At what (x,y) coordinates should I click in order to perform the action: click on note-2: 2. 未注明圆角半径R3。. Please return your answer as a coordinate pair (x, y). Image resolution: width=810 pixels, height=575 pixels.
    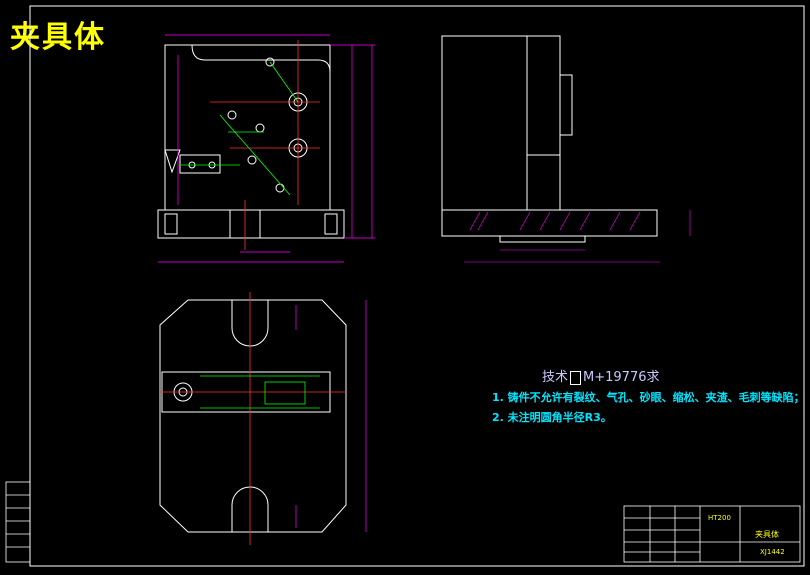
    Looking at the image, I should click on (552, 417).